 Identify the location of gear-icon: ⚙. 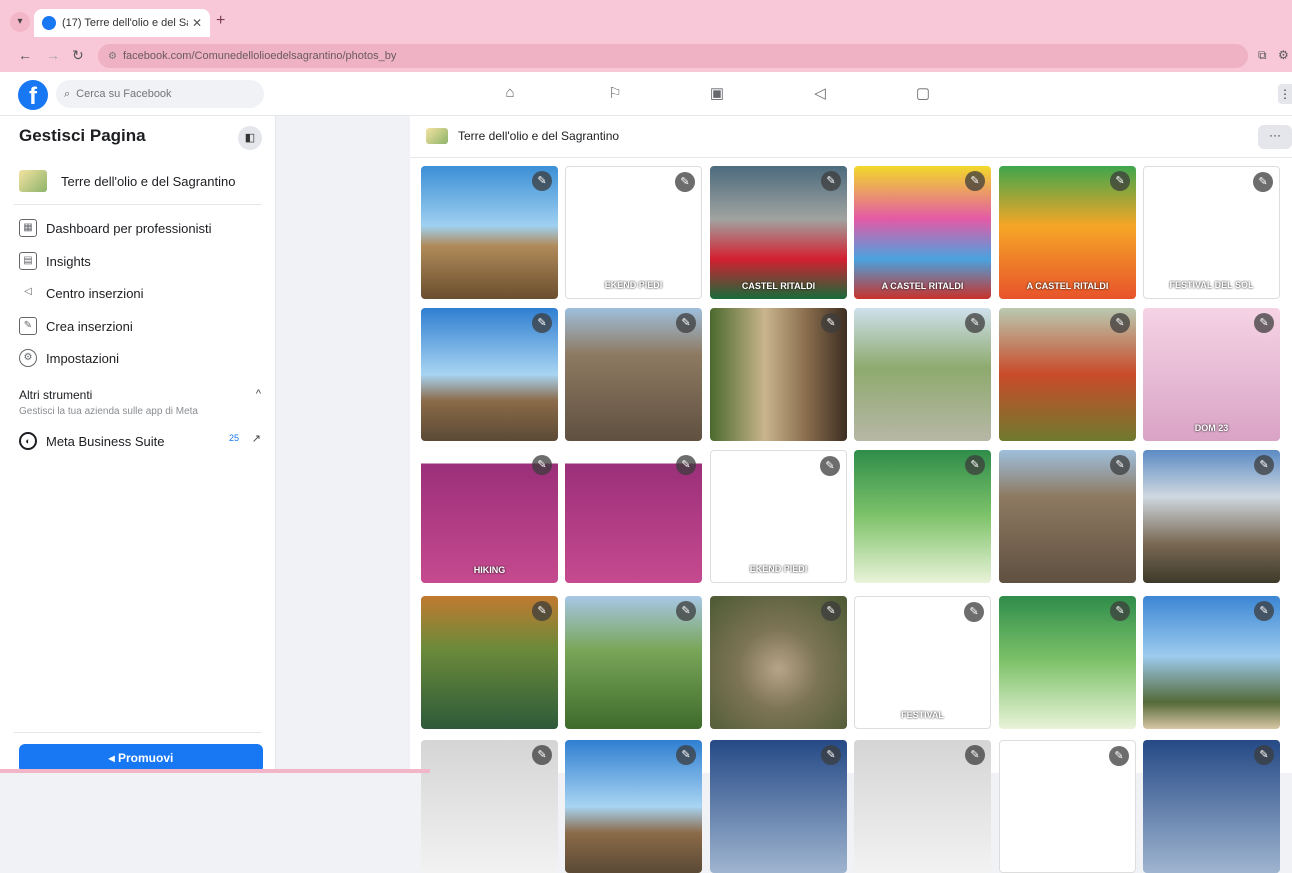
(28, 358).